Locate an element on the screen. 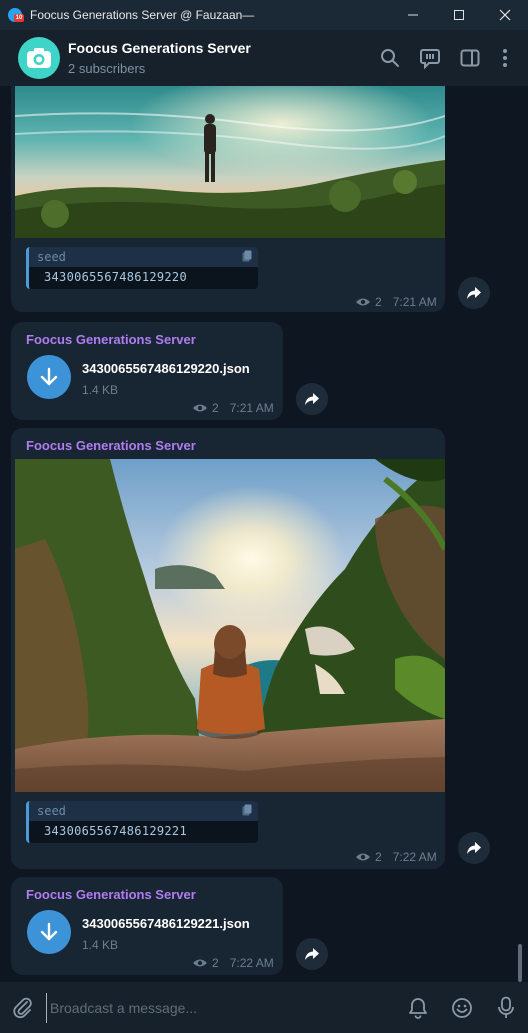 The image size is (528, 1033). search-button is located at coordinates (390, 58).